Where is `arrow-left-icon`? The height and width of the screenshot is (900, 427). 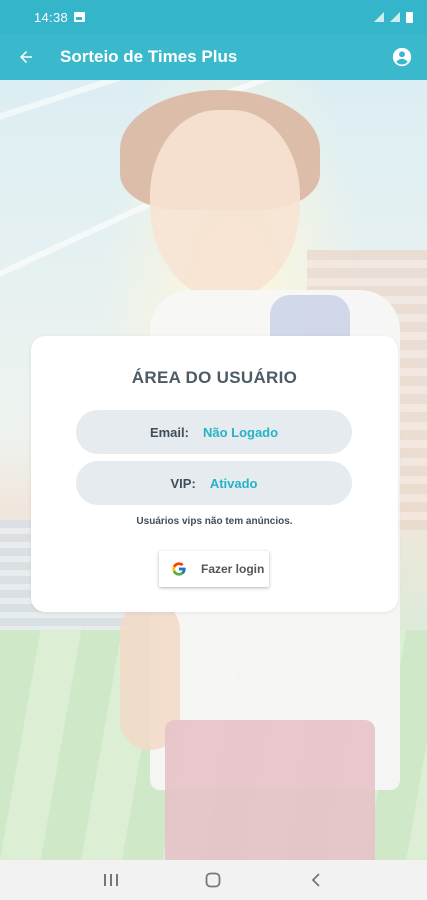
arrow-left-icon is located at coordinates (26, 57).